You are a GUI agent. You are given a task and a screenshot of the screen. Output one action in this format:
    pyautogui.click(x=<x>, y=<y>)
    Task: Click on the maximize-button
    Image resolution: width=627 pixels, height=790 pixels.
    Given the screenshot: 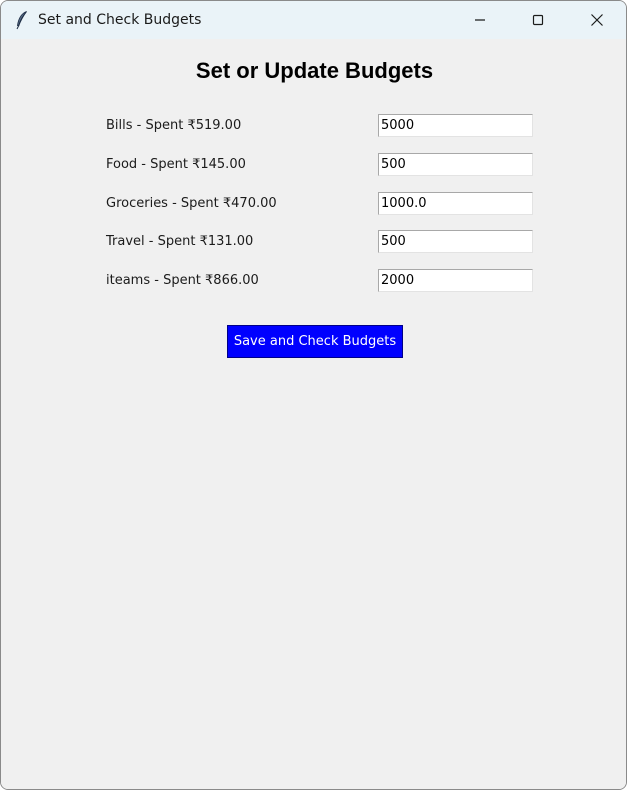 What is the action you would take?
    pyautogui.click(x=538, y=20)
    